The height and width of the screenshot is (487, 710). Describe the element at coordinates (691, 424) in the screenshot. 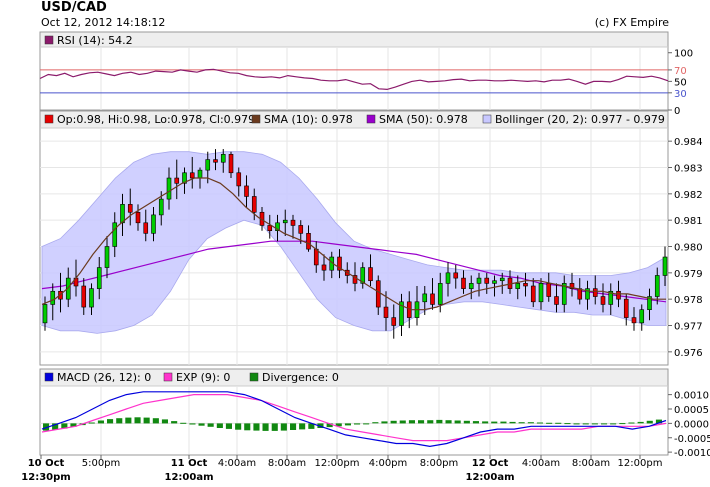

I see `macd-ytick-label: 0.0000` at that location.